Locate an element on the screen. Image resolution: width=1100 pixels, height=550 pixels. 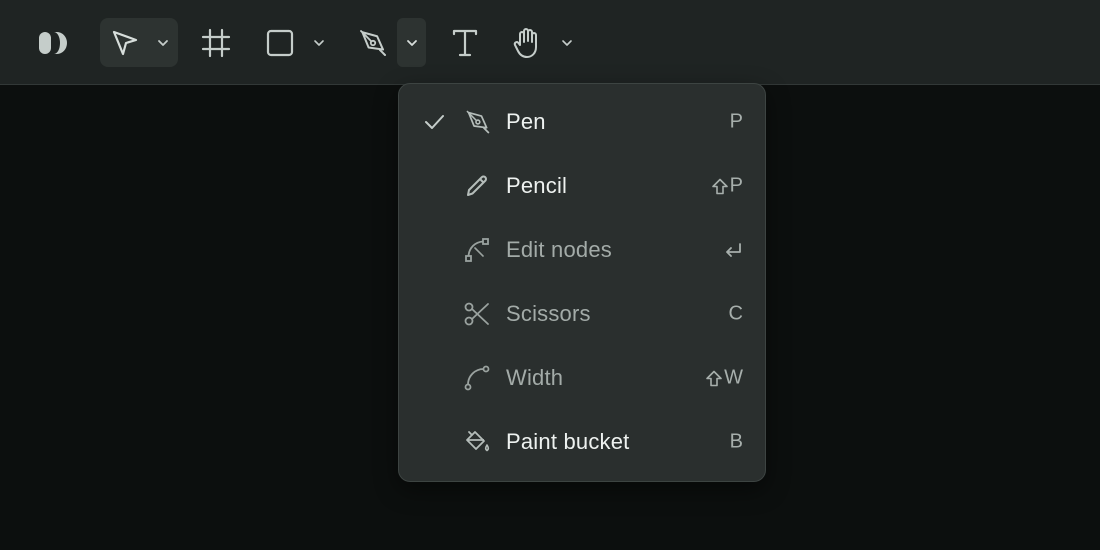
menu-item-width: Width W is located at coordinates (582, 378).